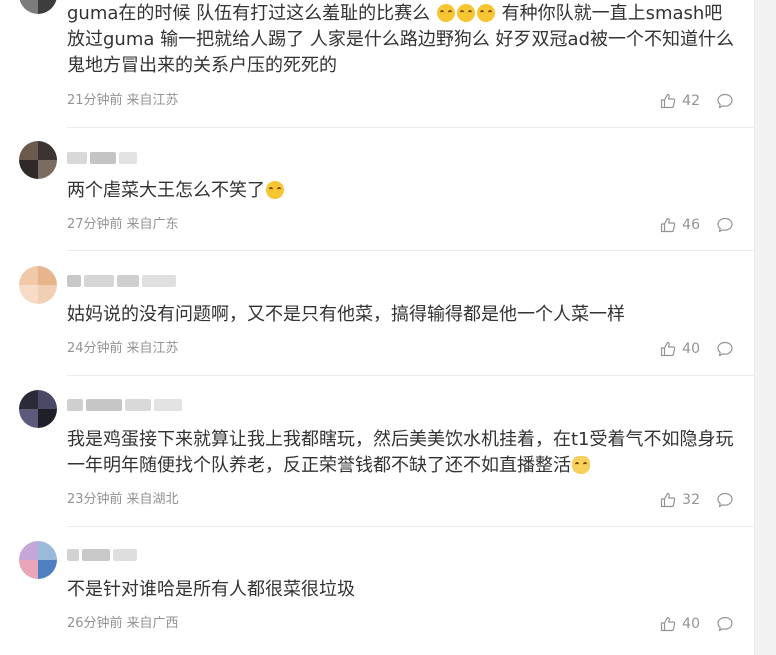 Image resolution: width=776 pixels, height=655 pixels. I want to click on like-count: 46, so click(691, 225).